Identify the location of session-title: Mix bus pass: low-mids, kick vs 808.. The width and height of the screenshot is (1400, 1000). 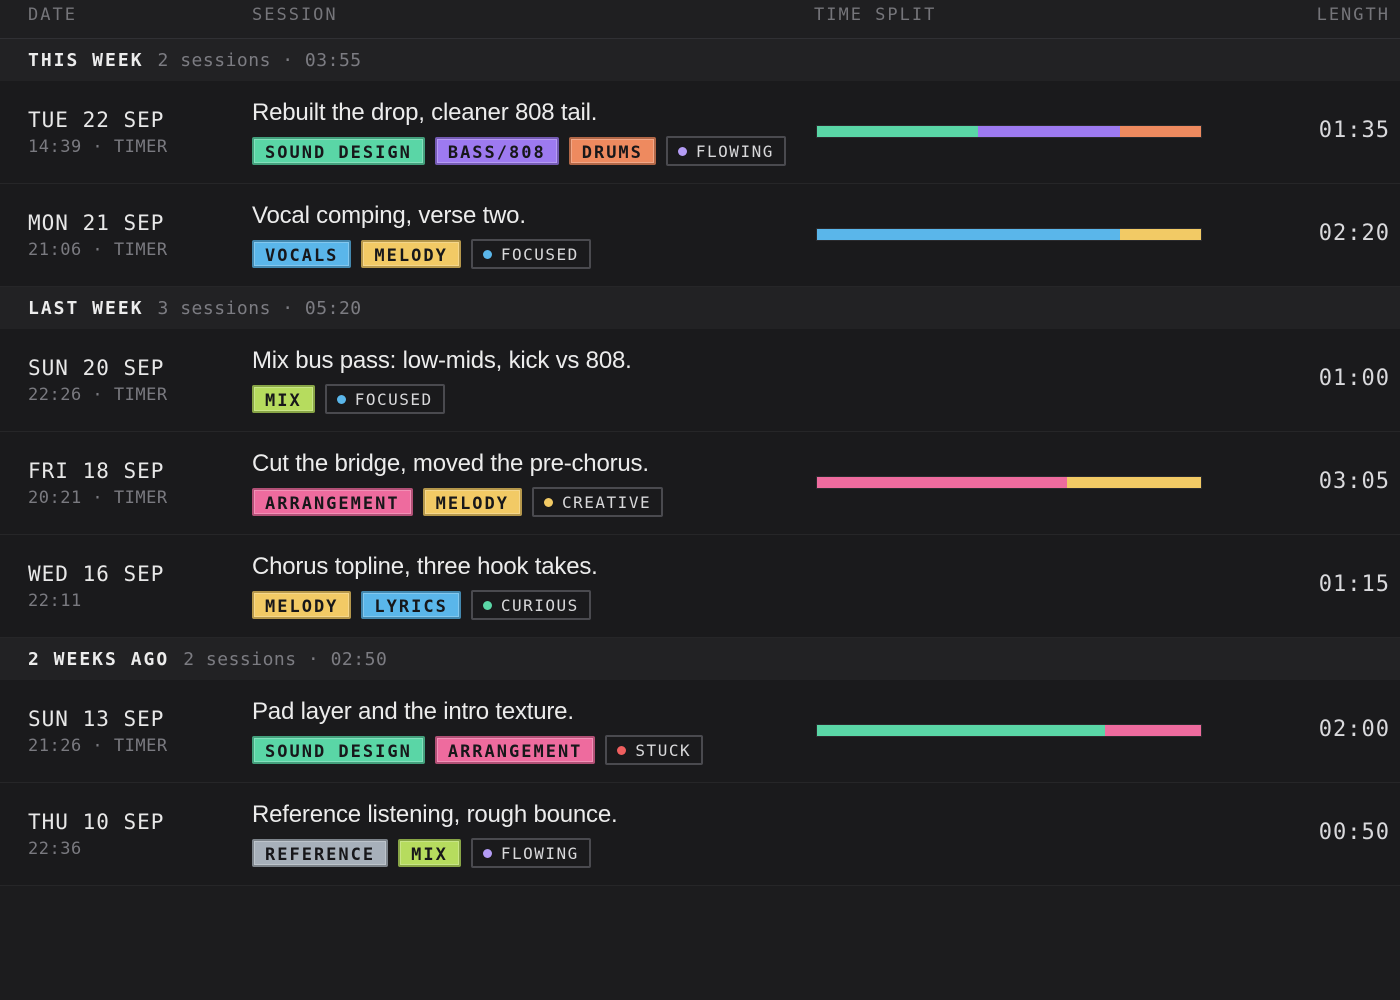
(442, 361).